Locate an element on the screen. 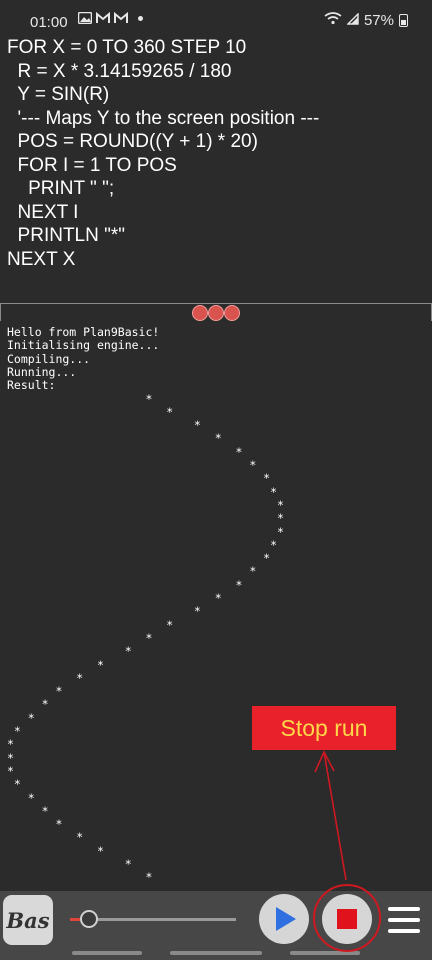 This screenshot has height=960, width=432. status-time: 01:00 is located at coordinates (49, 22).